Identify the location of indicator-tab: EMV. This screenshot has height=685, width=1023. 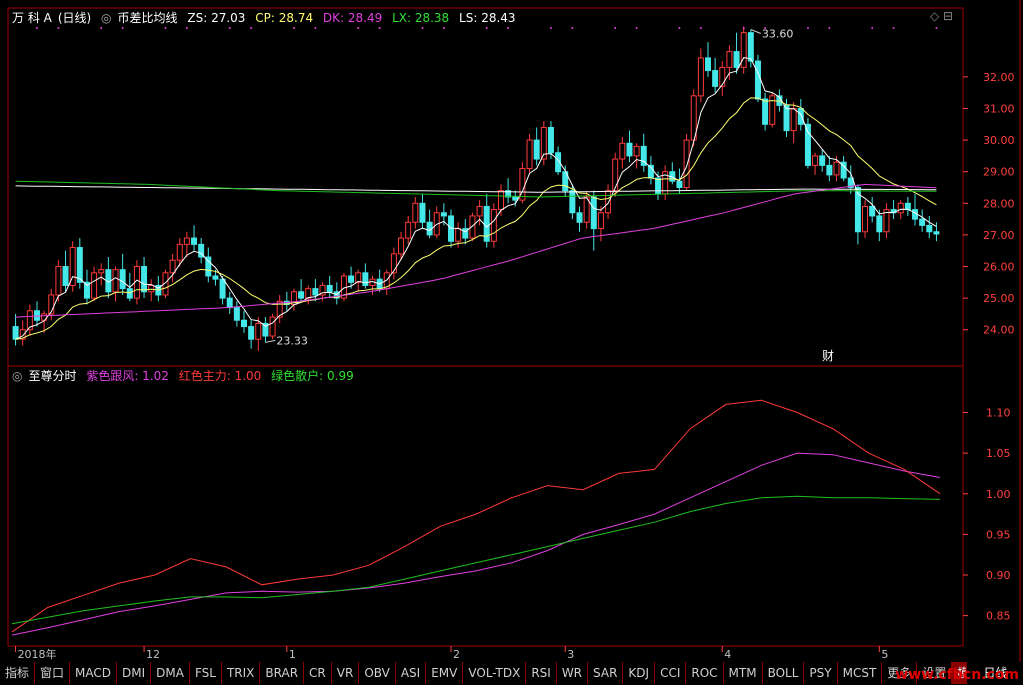
(445, 673).